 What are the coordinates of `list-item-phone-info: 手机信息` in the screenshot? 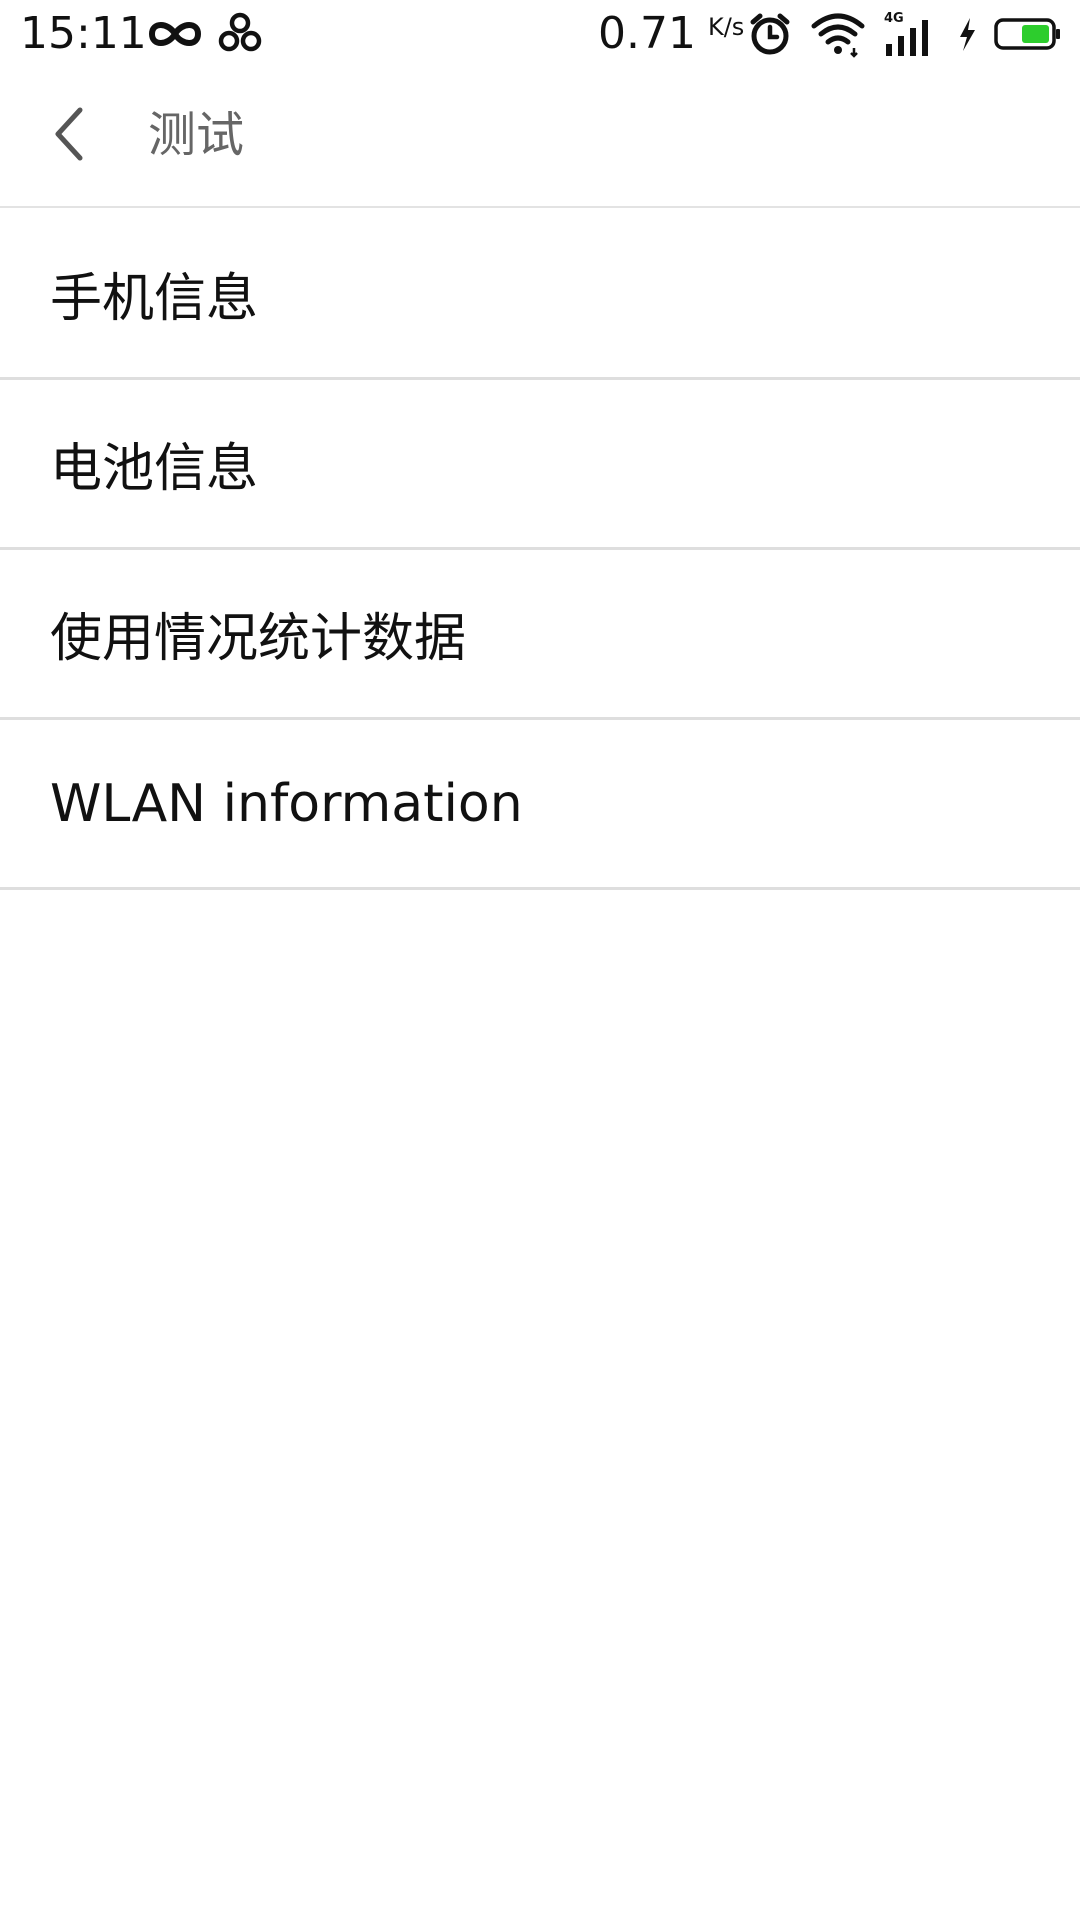 It's located at (540, 295).